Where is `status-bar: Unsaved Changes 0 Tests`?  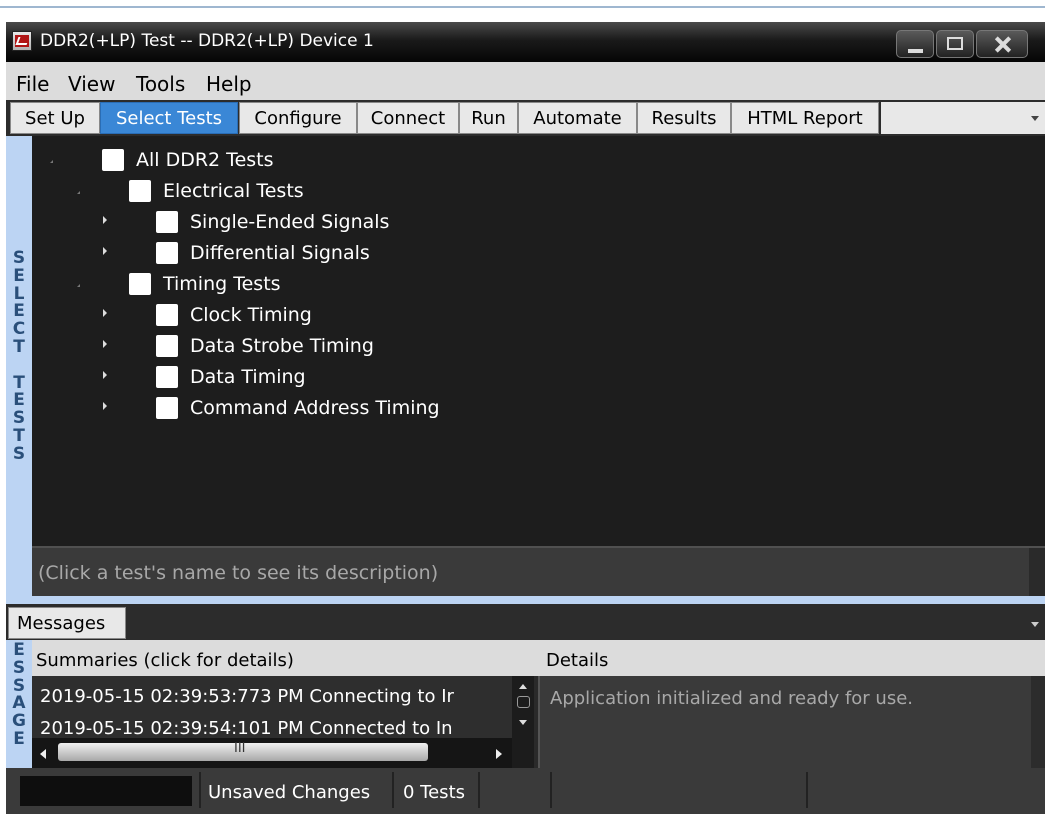
status-bar: Unsaved Changes 0 Tests is located at coordinates (525, 791).